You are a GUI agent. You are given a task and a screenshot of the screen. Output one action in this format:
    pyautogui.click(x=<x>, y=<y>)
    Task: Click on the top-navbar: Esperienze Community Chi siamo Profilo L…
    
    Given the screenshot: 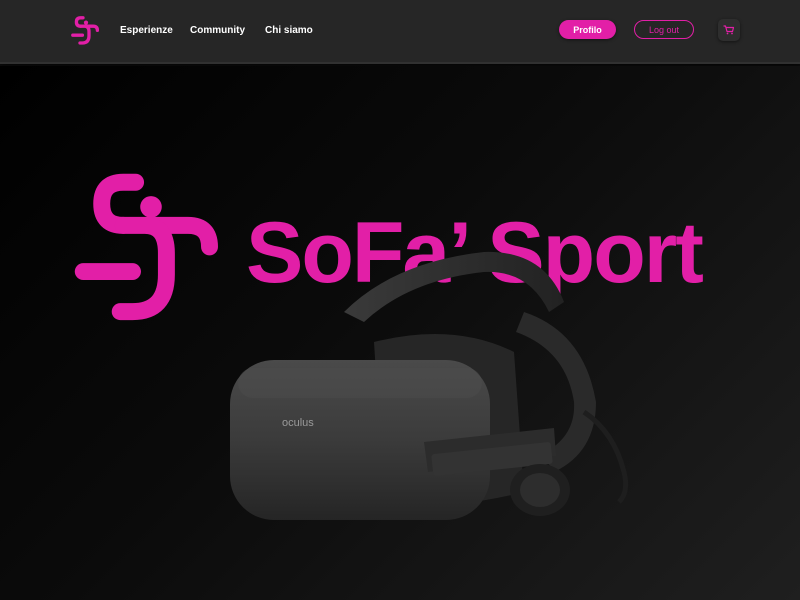 What is the action you would take?
    pyautogui.click(x=400, y=32)
    